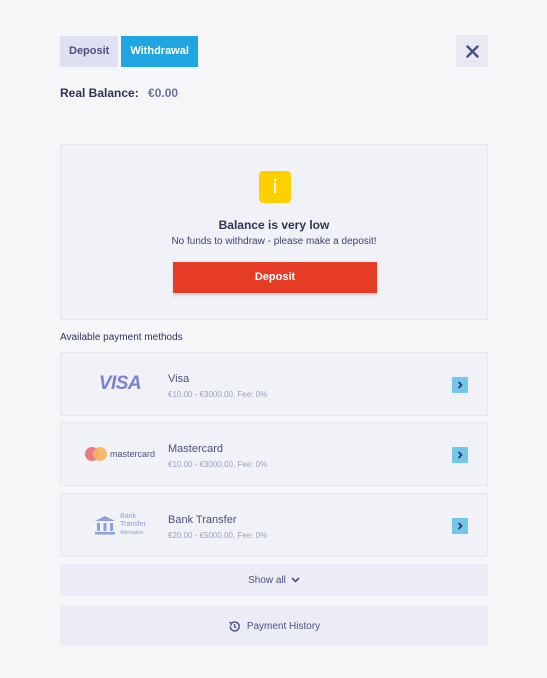  What do you see at coordinates (234, 626) in the screenshot?
I see `history-icon` at bounding box center [234, 626].